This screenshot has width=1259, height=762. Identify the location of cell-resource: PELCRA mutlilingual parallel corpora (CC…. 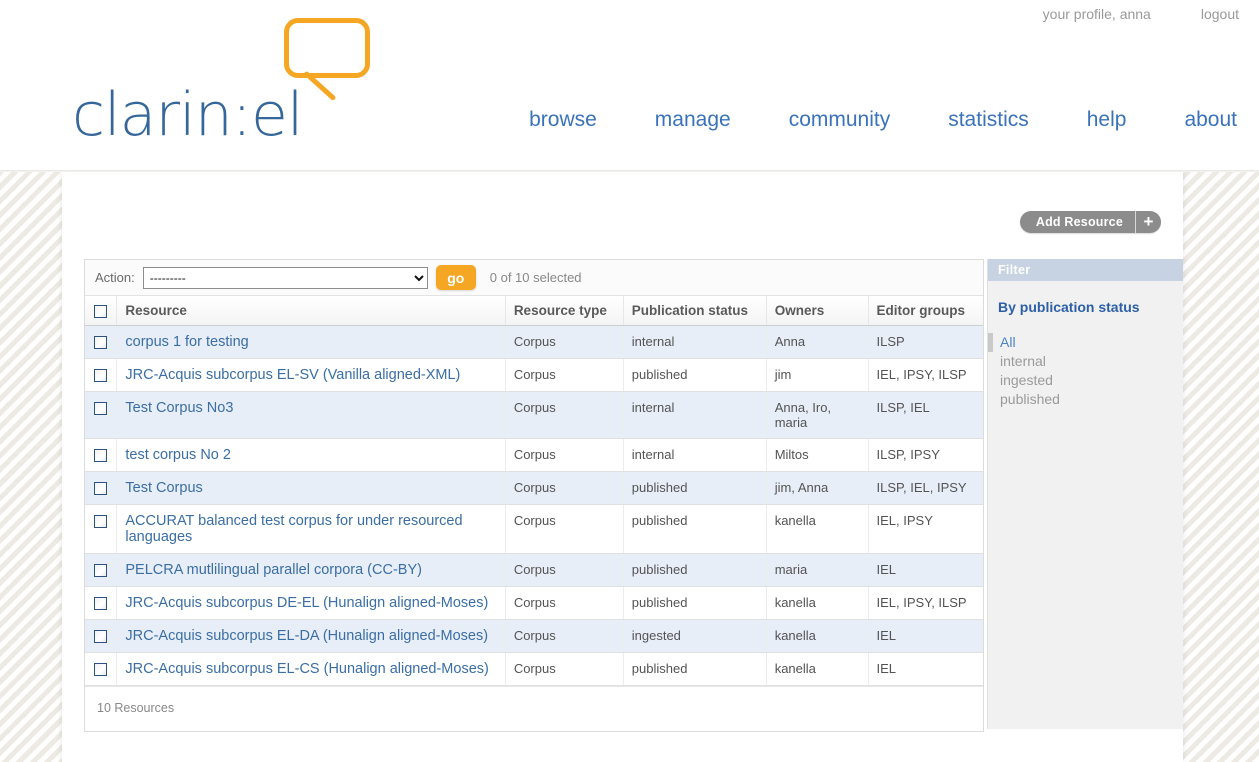
(311, 570).